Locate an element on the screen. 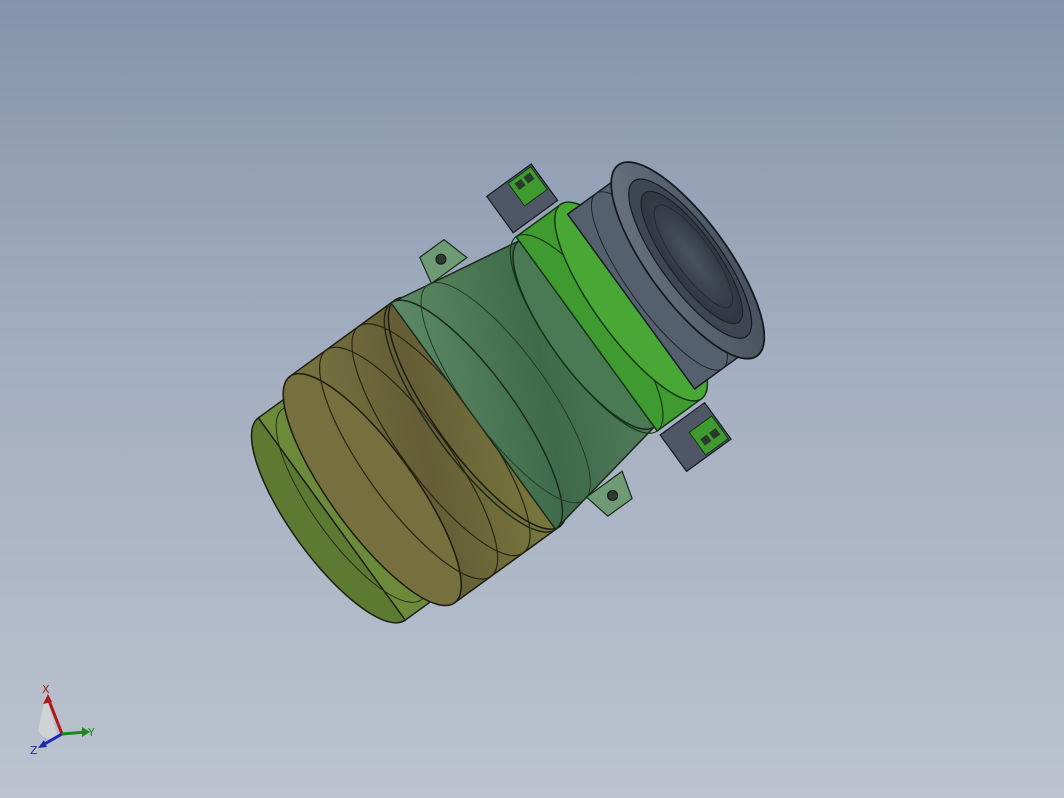  z-axis-arrow is located at coordinates (42, 744).